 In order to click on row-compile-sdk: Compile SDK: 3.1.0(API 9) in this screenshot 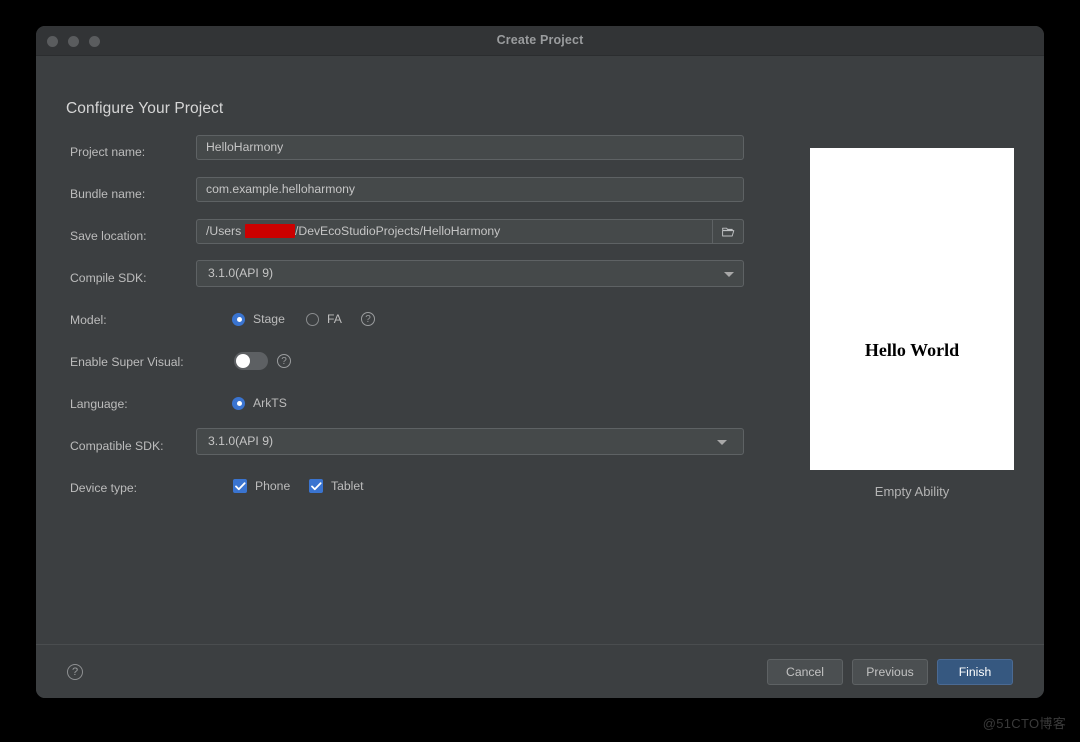, I will do `click(416, 281)`.